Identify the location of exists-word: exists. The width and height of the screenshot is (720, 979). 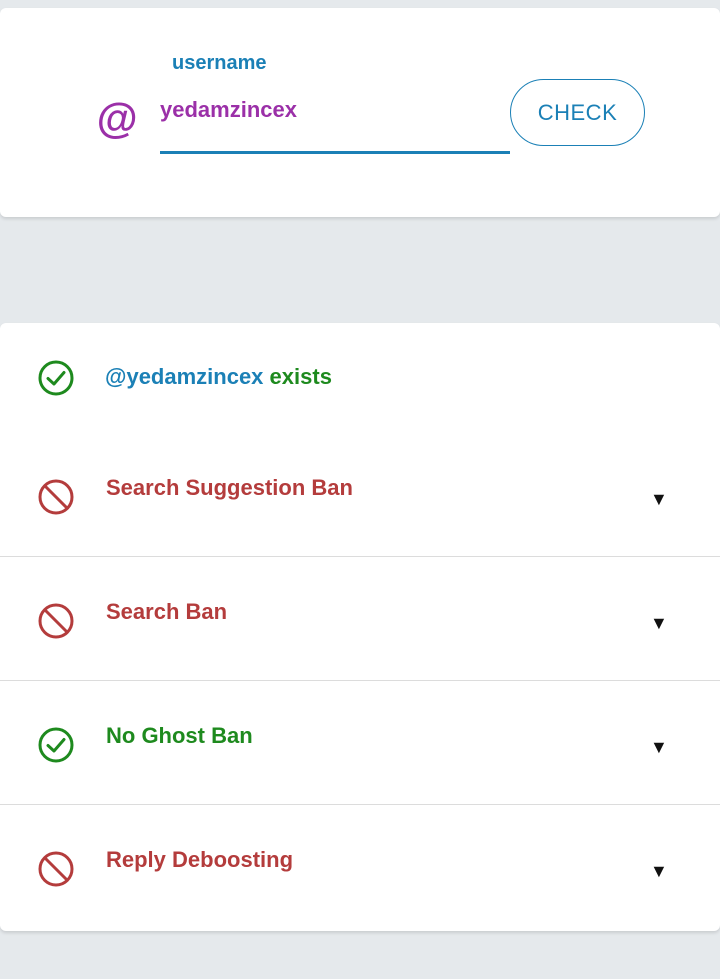
(300, 376).